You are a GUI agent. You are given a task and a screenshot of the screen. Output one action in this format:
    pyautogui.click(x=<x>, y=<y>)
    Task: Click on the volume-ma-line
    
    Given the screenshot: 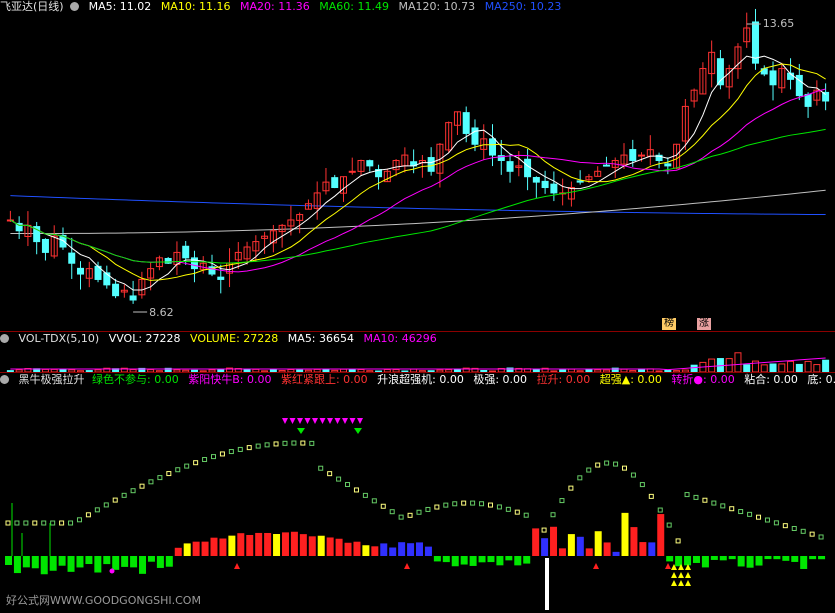 What is the action you would take?
    pyautogui.click(x=418, y=364)
    